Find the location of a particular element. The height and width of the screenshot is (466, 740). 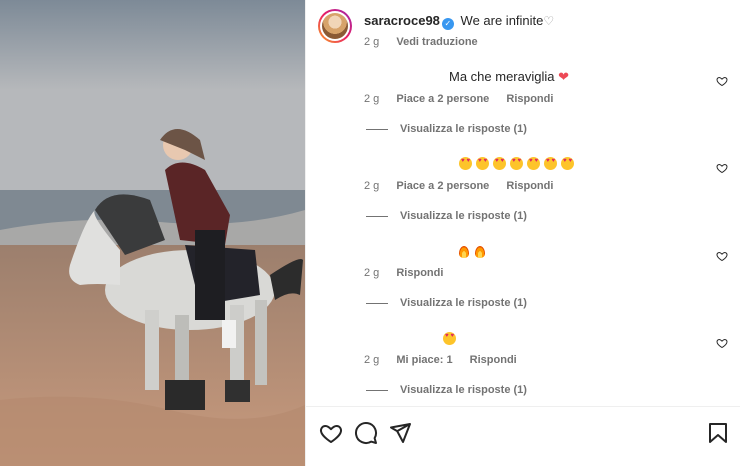

caption-time: 2 g is located at coordinates (372, 42).